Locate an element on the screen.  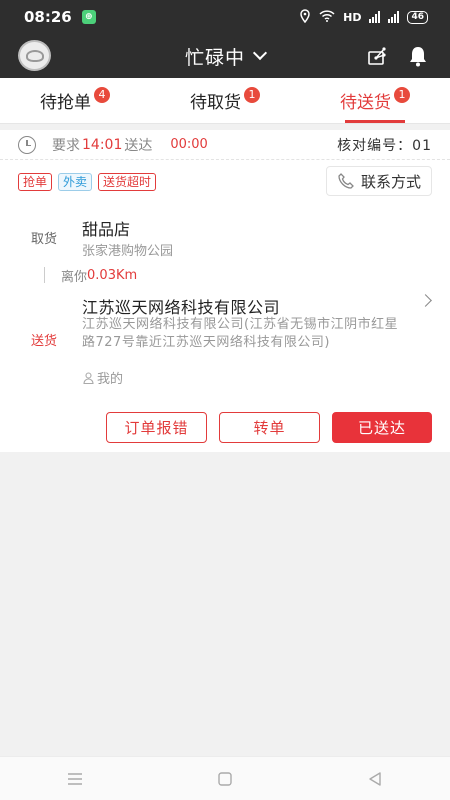
tab-label: 待取货 is located at coordinates (215, 103).